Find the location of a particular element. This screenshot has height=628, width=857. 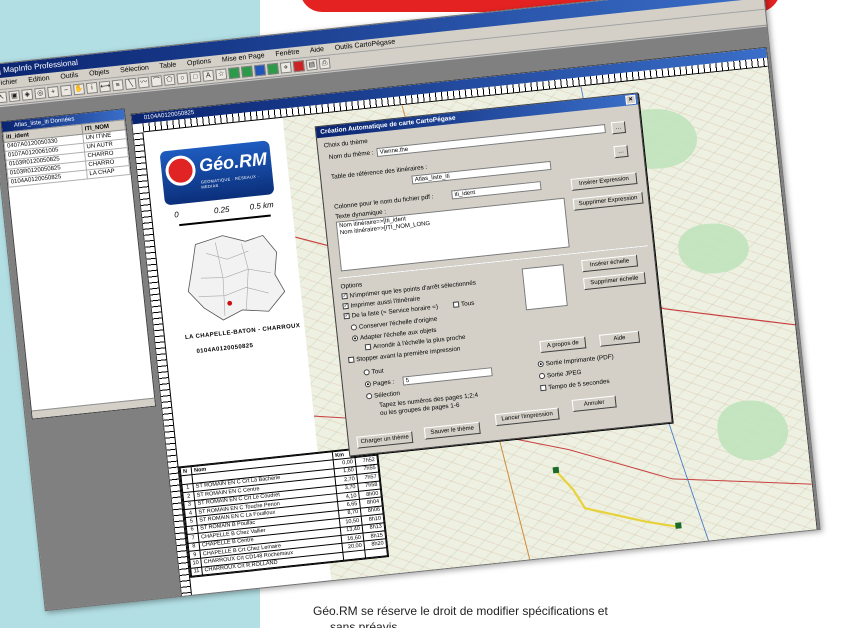

out-pdf-label: Sortie Imprimante (PDF) is located at coordinates (580, 360).